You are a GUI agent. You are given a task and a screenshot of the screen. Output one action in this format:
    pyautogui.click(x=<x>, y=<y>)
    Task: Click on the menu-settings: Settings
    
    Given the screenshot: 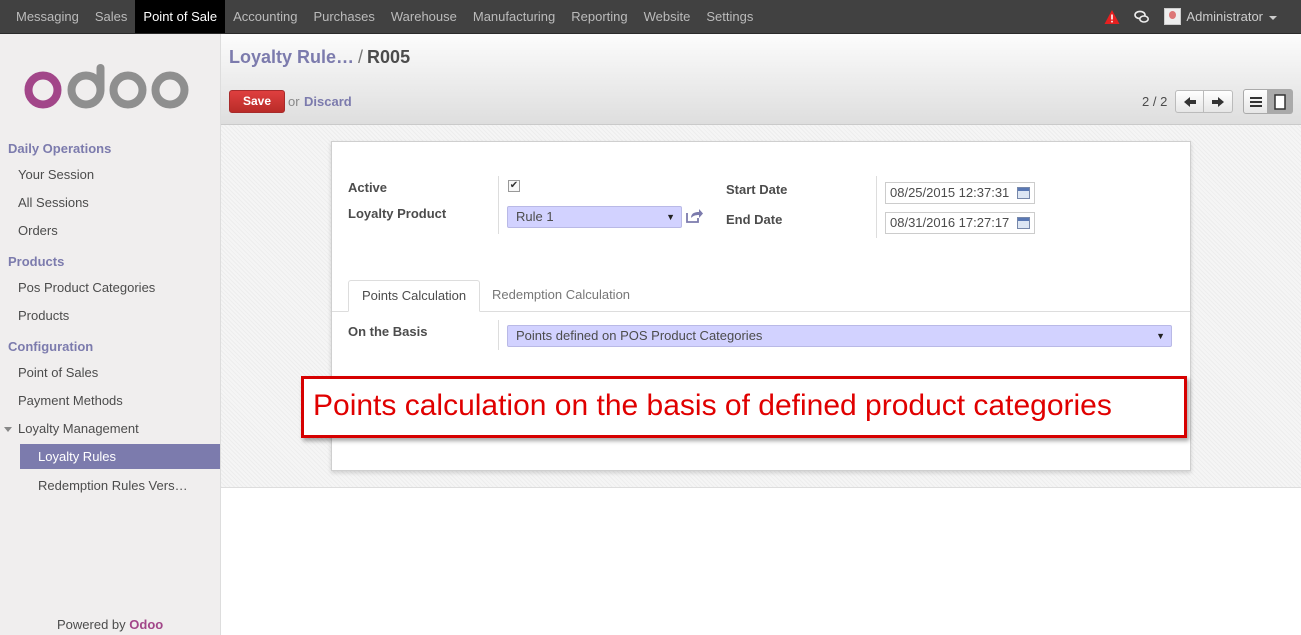 What is the action you would take?
    pyautogui.click(x=729, y=16)
    